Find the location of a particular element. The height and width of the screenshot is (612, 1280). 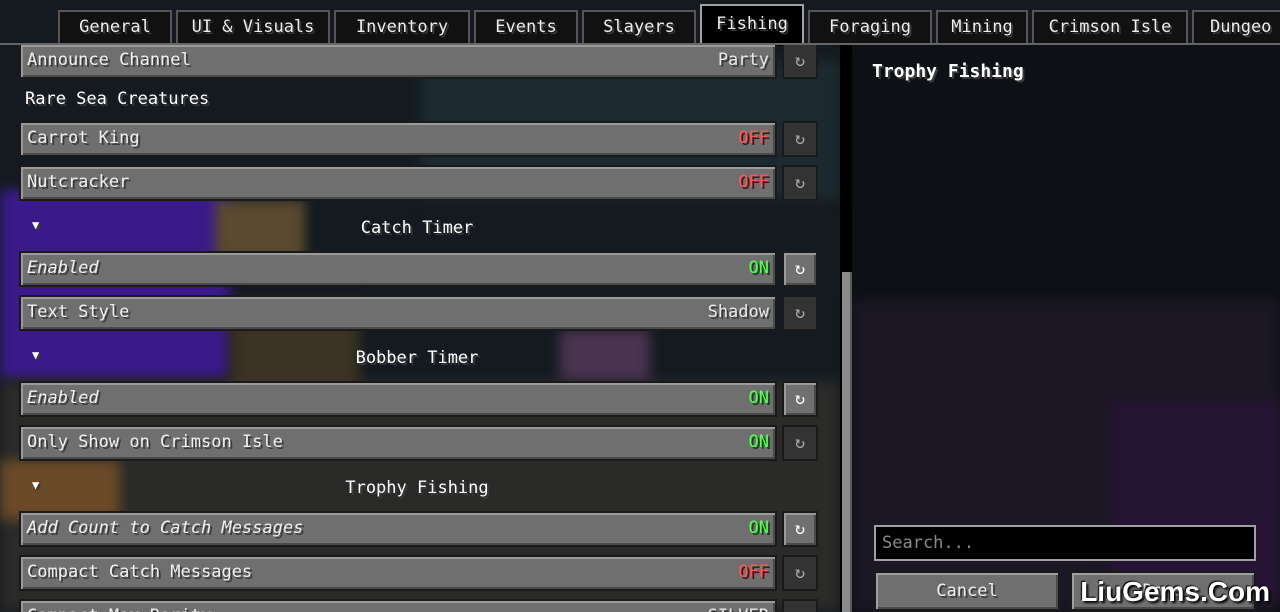

nutcracker-toggle: Nutcracker OFF is located at coordinates (398, 183).